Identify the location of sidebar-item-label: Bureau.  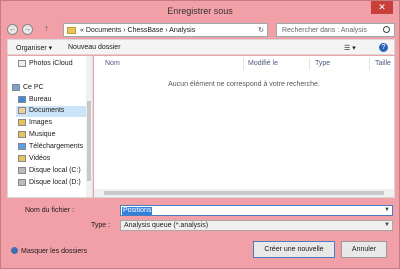
(40, 99).